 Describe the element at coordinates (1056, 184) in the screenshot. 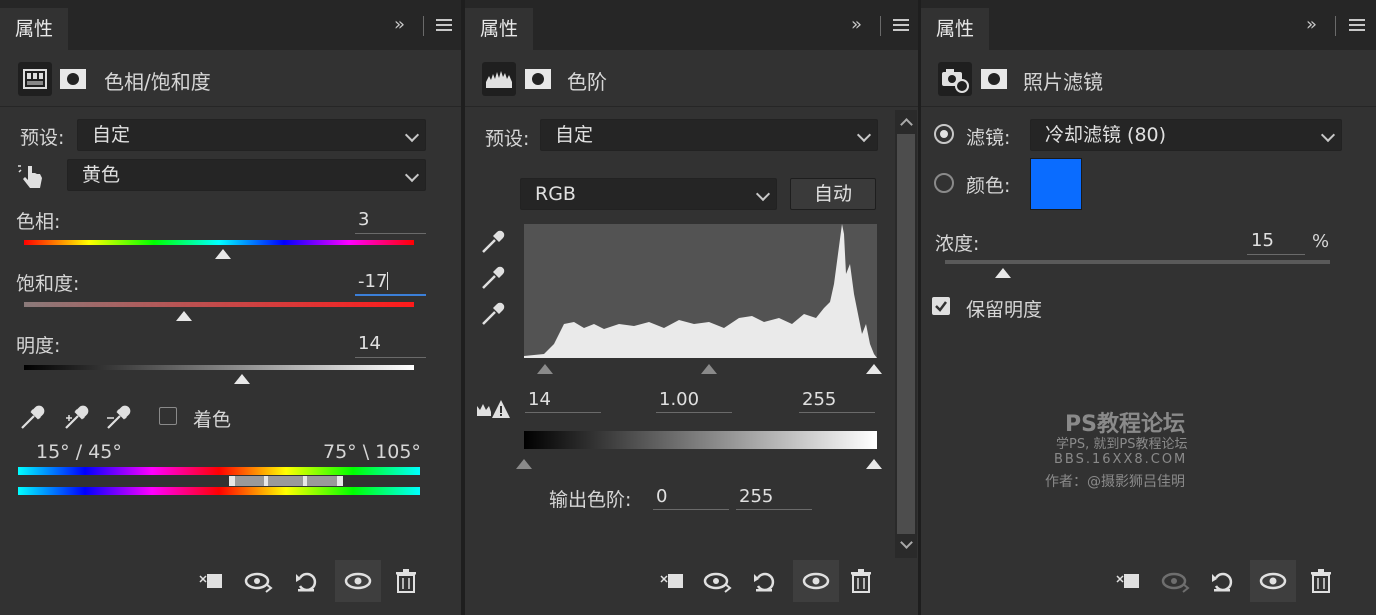

I see `color-swatch` at that location.